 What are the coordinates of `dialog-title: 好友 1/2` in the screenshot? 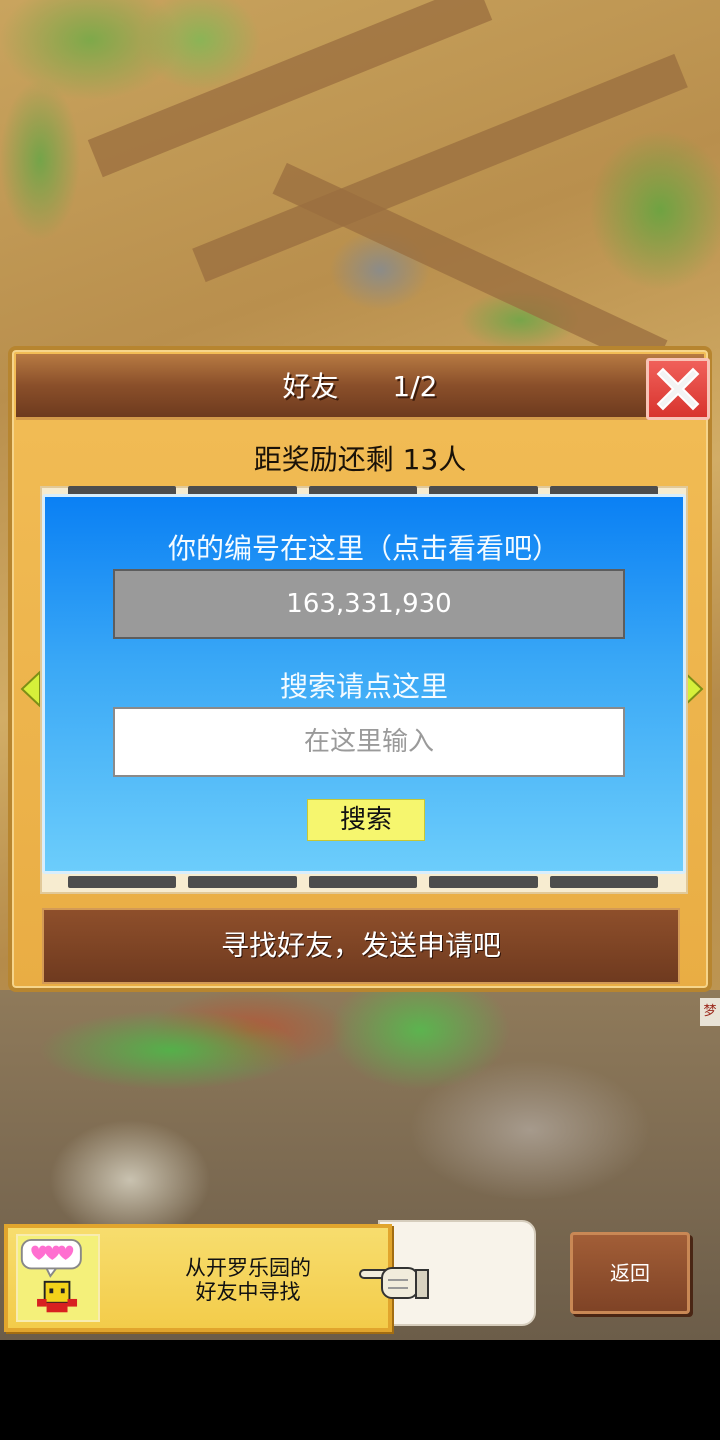 It's located at (360, 387).